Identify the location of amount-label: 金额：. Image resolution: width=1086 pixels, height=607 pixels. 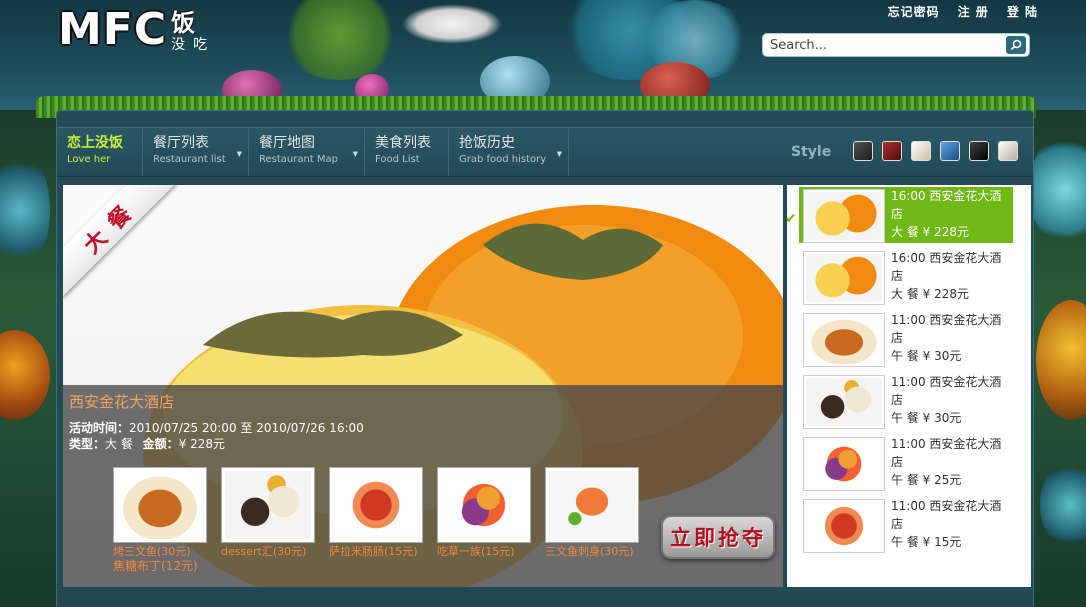
(160, 444).